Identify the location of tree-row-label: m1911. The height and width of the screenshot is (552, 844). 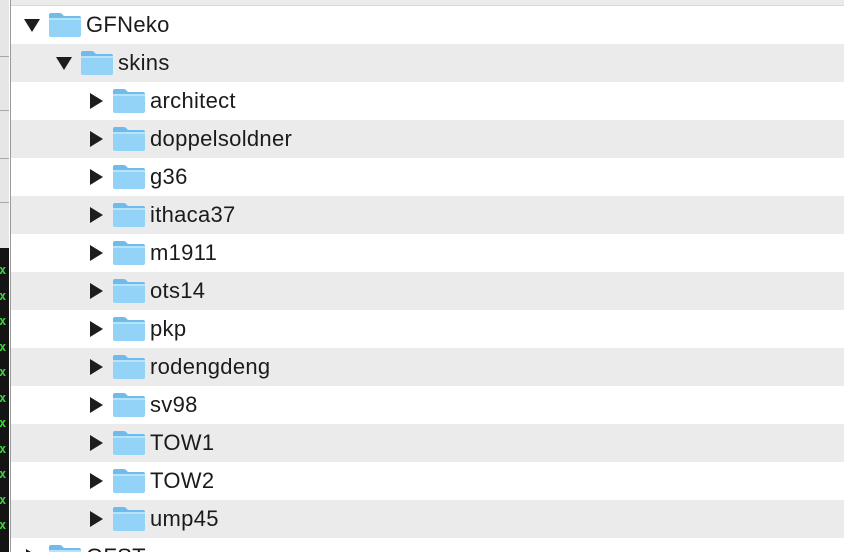
(184, 252).